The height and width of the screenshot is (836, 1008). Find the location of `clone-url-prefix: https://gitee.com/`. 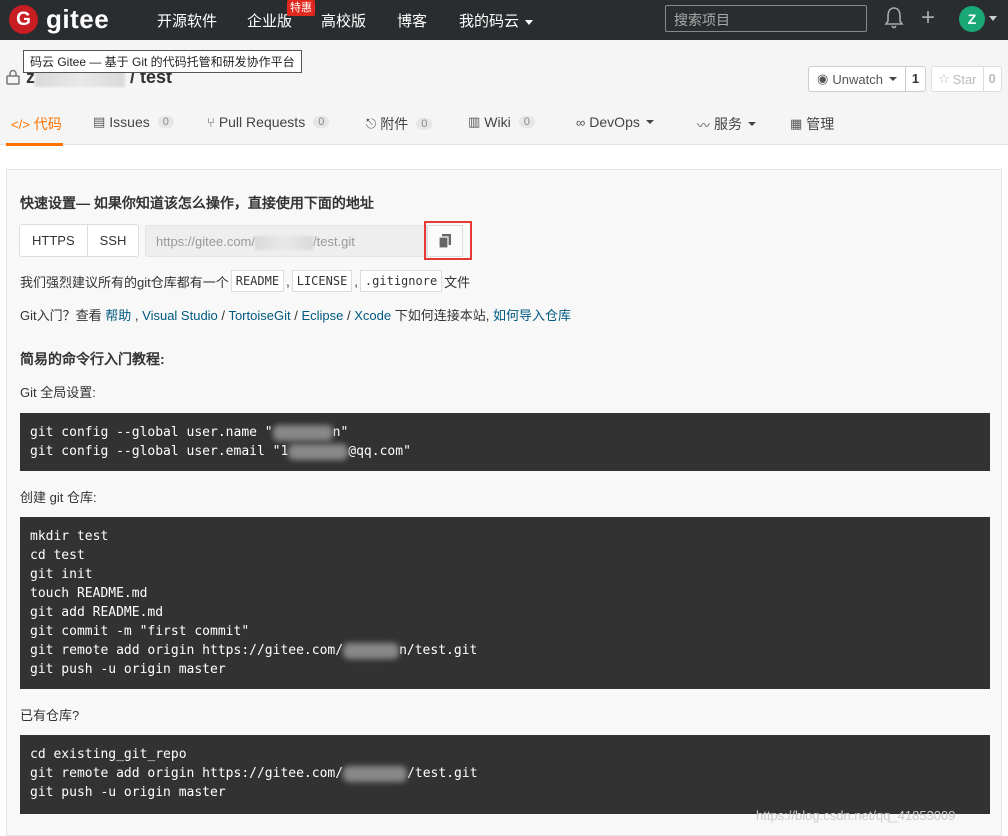

clone-url-prefix: https://gitee.com/ is located at coordinates (205, 241).